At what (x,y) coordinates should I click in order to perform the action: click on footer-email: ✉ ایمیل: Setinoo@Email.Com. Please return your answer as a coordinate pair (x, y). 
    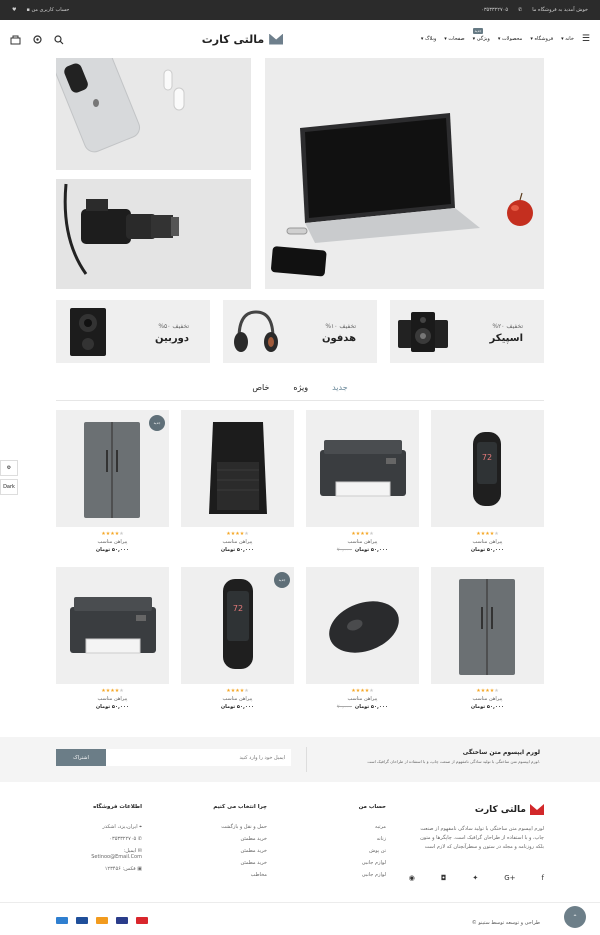
    Looking at the image, I should click on (116, 854).